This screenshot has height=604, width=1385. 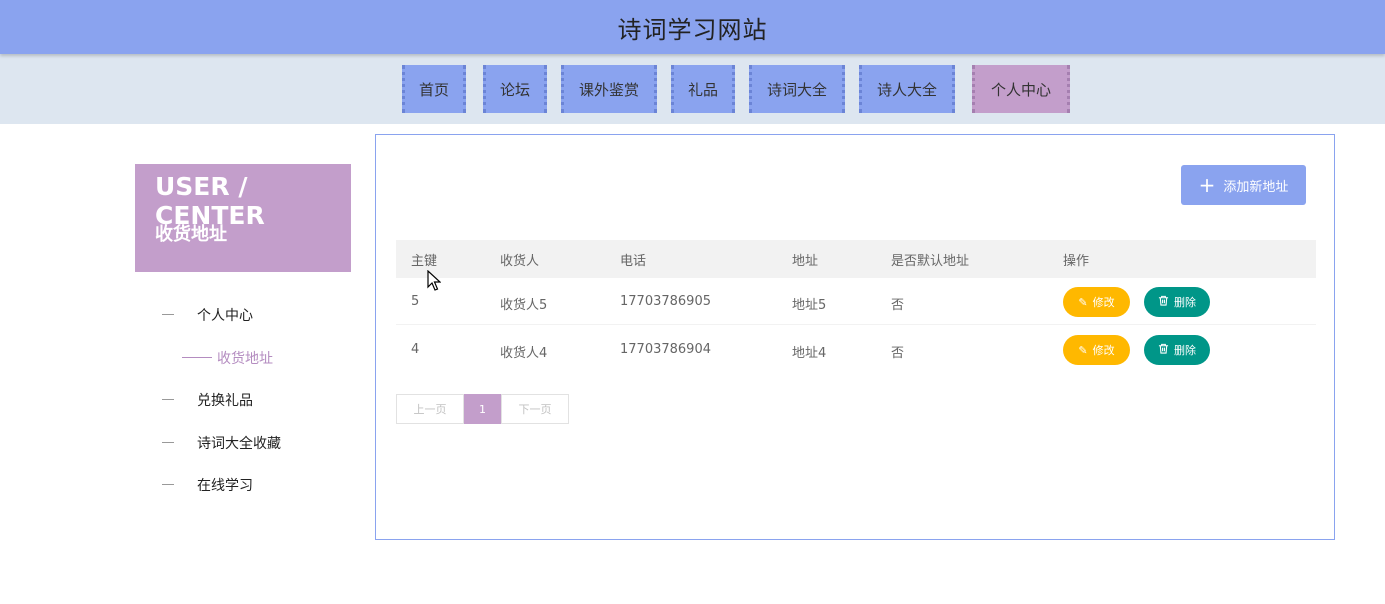 I want to click on site-header: 诗词学习网站, so click(x=692, y=27).